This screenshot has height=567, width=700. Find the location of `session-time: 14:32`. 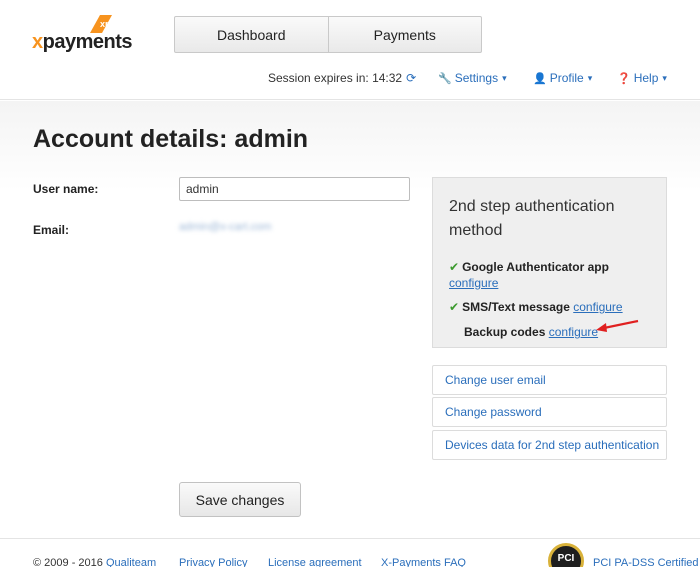

session-time: 14:32 is located at coordinates (387, 78).